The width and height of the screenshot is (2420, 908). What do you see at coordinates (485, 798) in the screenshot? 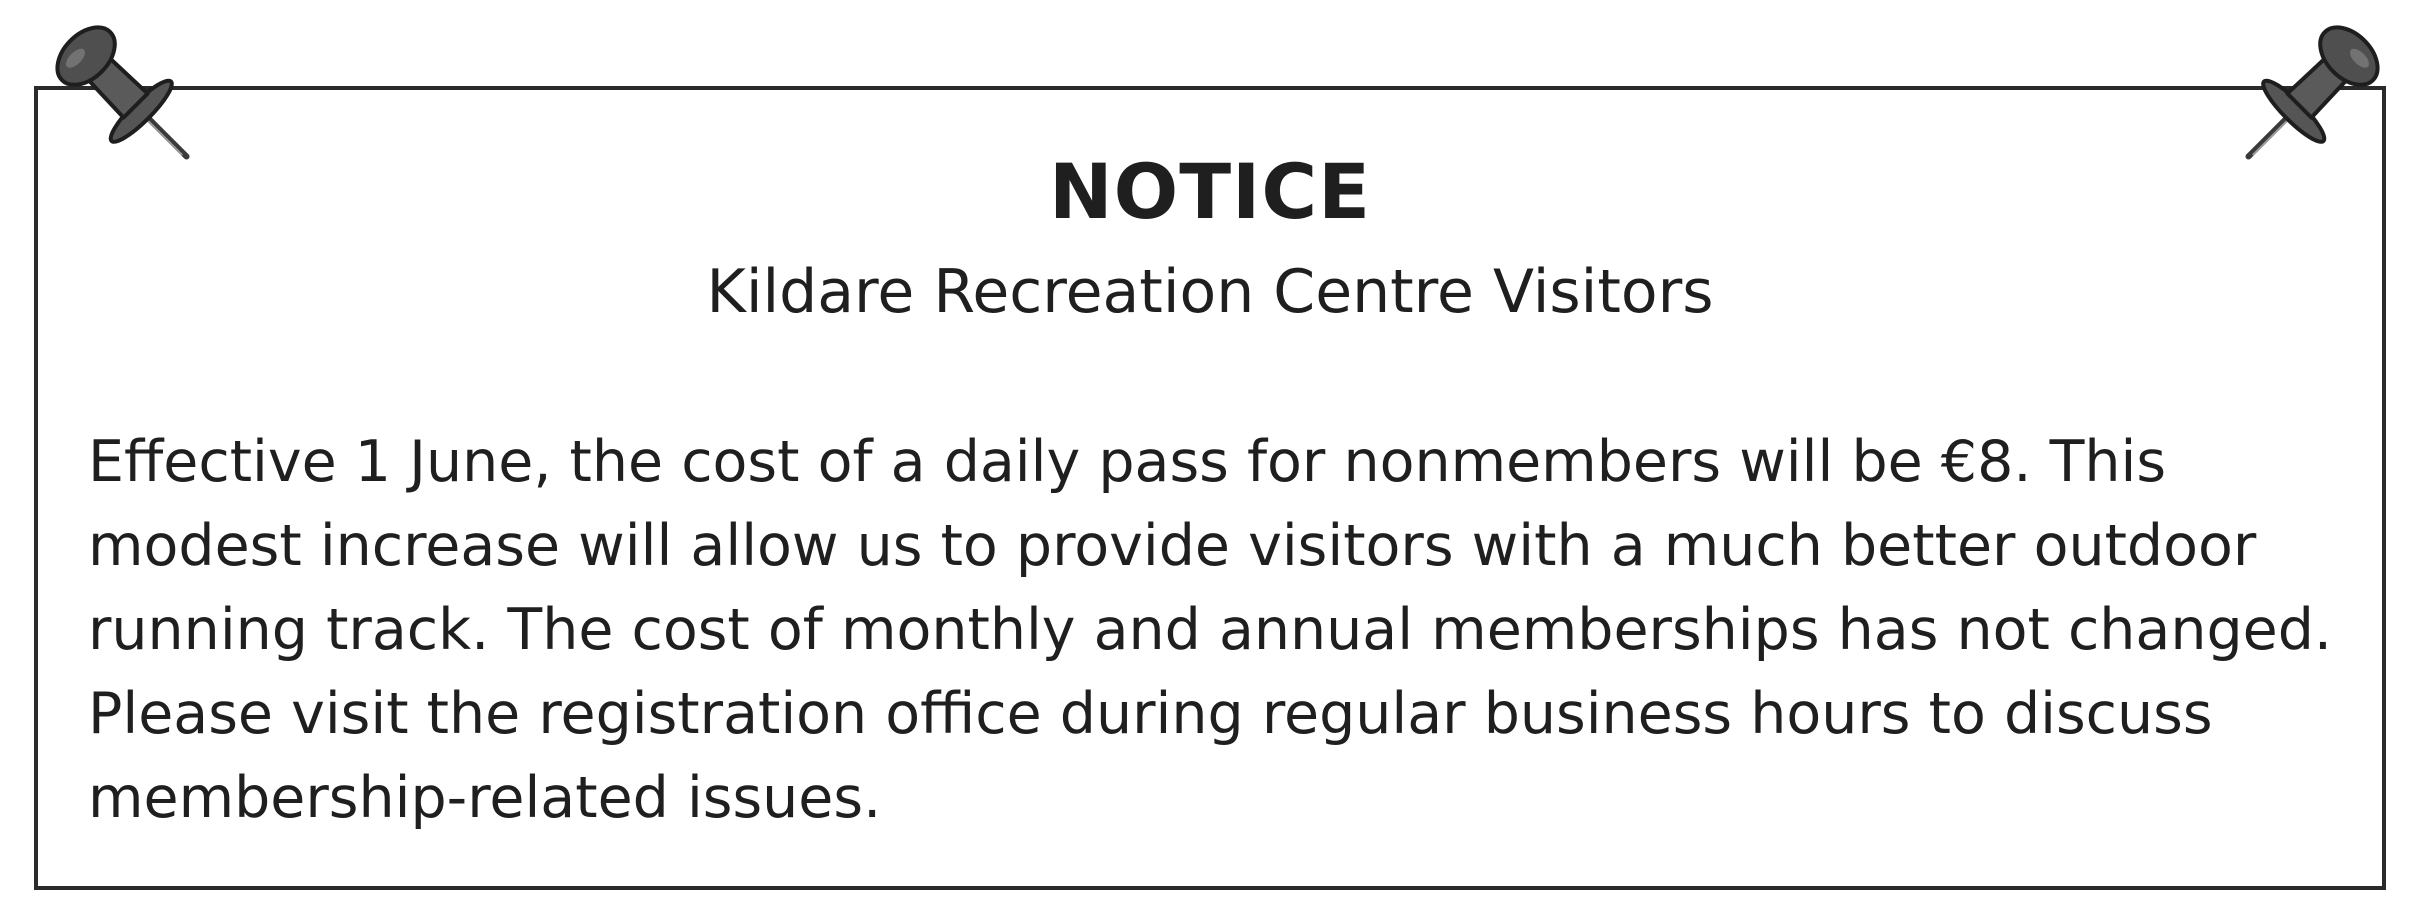
I see `notice-body-line: membership-related issues.` at bounding box center [485, 798].